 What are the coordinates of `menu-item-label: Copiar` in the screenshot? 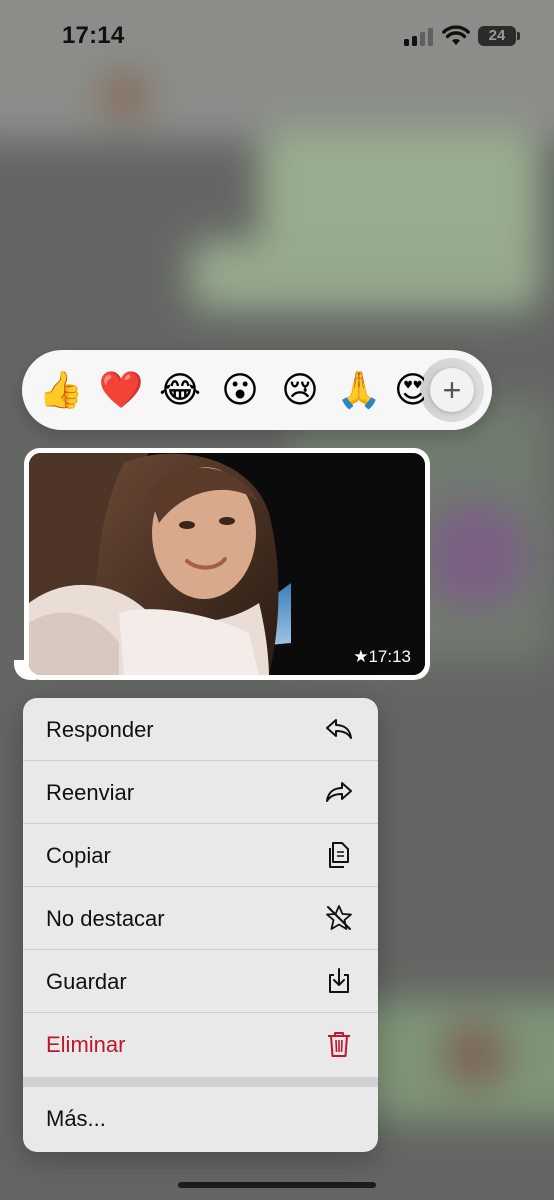 It's located at (78, 855).